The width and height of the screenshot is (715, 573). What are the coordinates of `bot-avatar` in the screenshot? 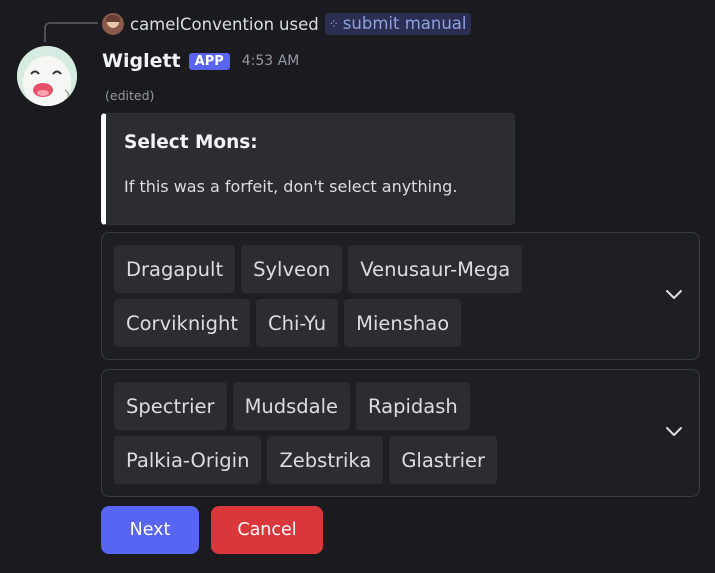 It's located at (47, 76).